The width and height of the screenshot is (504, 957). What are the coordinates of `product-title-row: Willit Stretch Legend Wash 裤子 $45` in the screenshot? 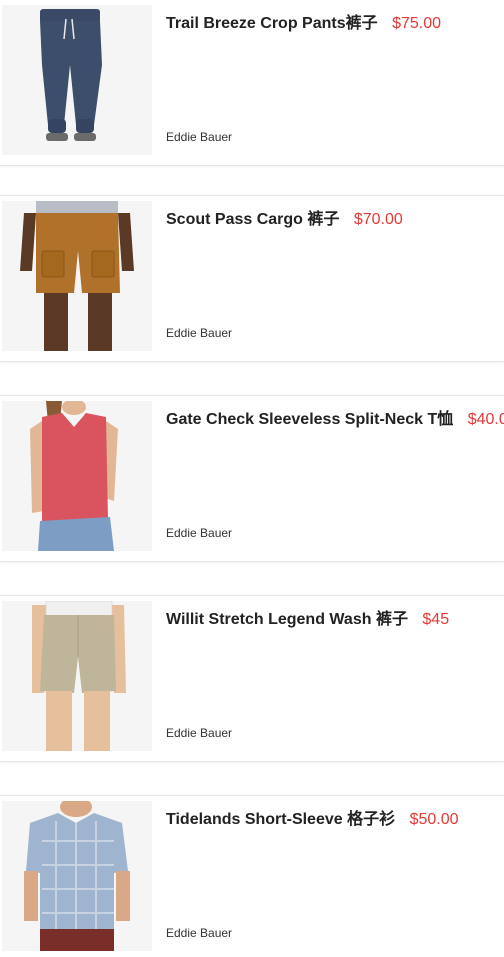 It's located at (307, 620).